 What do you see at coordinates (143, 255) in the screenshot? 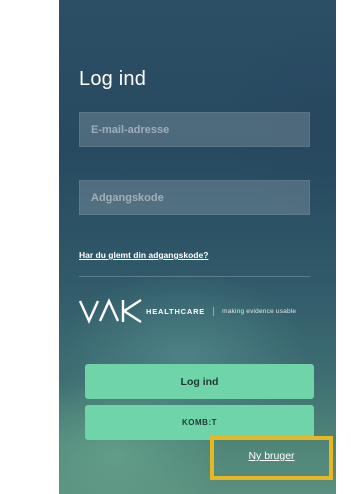
I see `forgot-password-link: Har du glemt din adgangskode?` at bounding box center [143, 255].